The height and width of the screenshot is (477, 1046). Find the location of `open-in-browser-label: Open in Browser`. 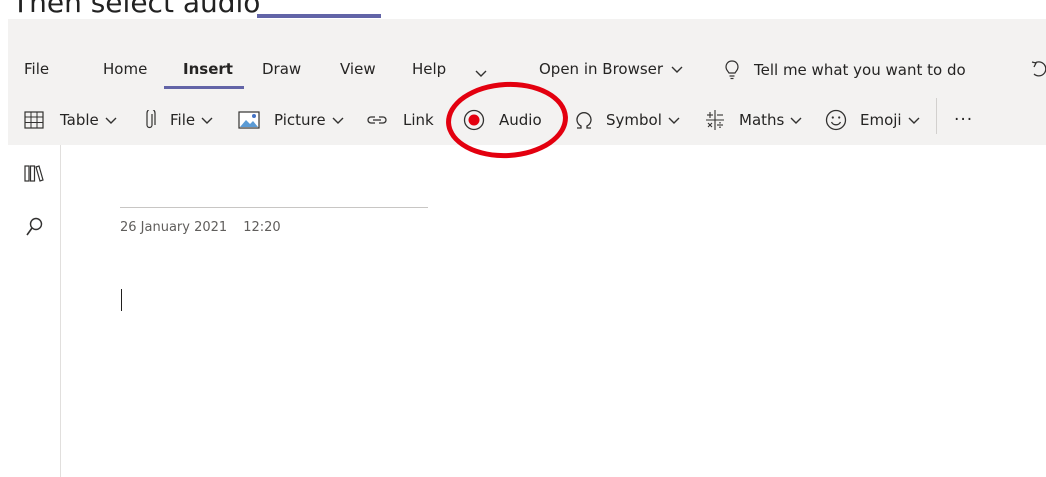

open-in-browser-label: Open in Browser is located at coordinates (601, 69).